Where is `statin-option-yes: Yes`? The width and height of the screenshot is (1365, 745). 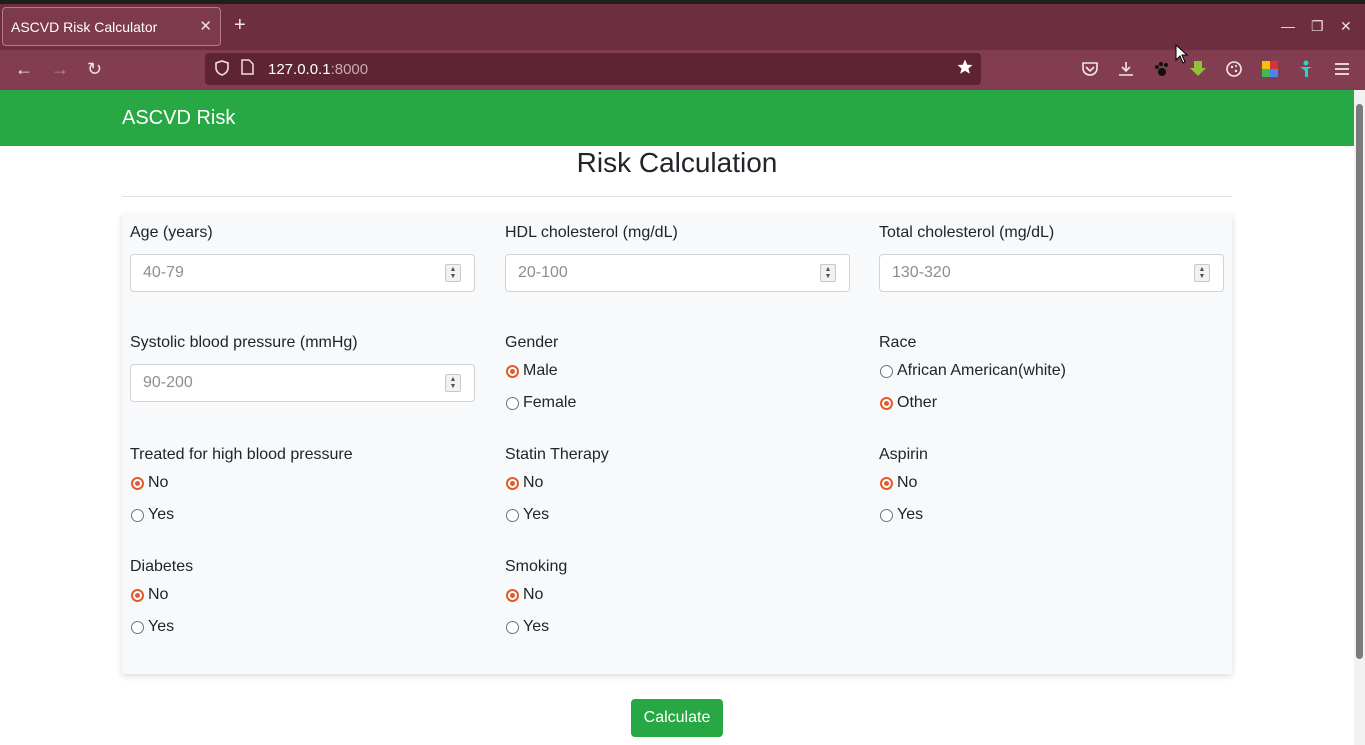 statin-option-yes: Yes is located at coordinates (677, 514).